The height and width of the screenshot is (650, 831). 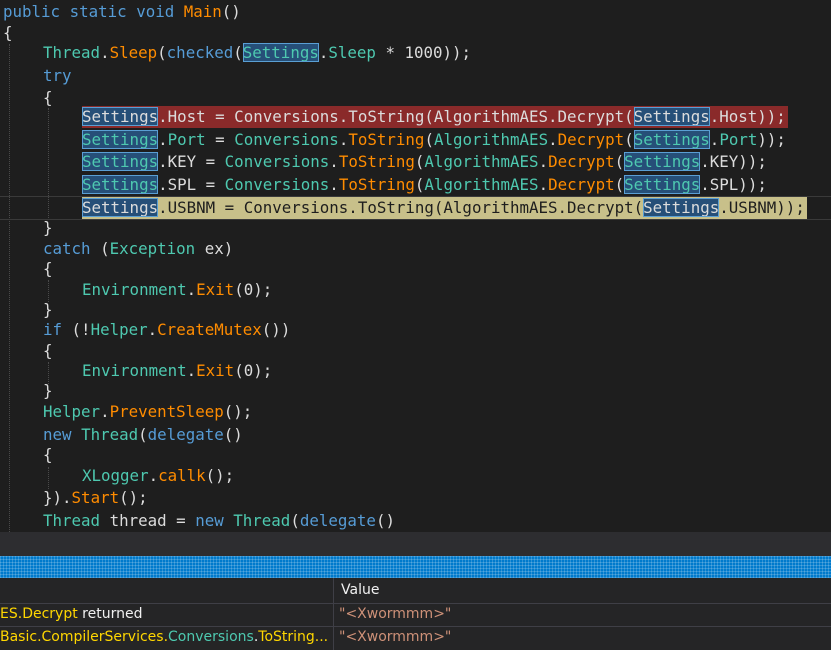 I want to click on code-line-4: try, so click(x=57, y=76).